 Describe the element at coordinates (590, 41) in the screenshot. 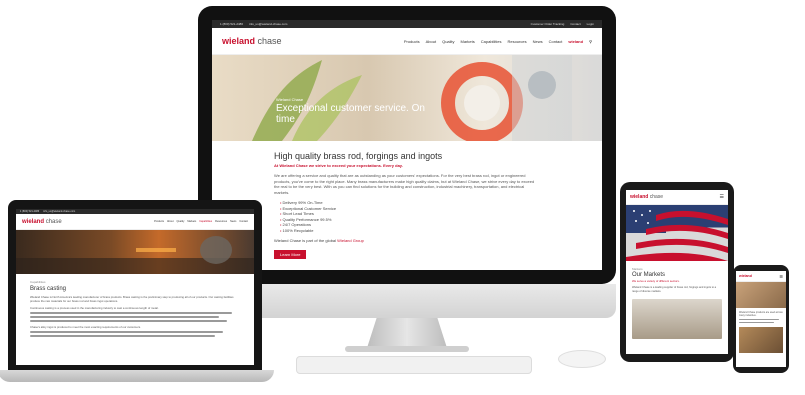

I see `search-icon: ⚲` at that location.